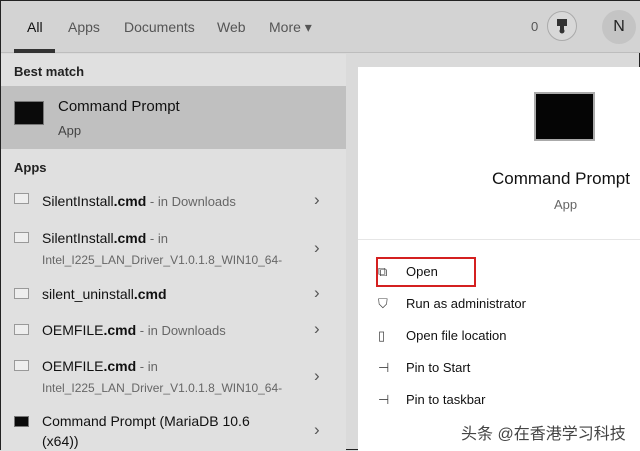 The image size is (640, 451). Describe the element at coordinates (466, 303) in the screenshot. I see `action-label: Run as administrator` at that location.